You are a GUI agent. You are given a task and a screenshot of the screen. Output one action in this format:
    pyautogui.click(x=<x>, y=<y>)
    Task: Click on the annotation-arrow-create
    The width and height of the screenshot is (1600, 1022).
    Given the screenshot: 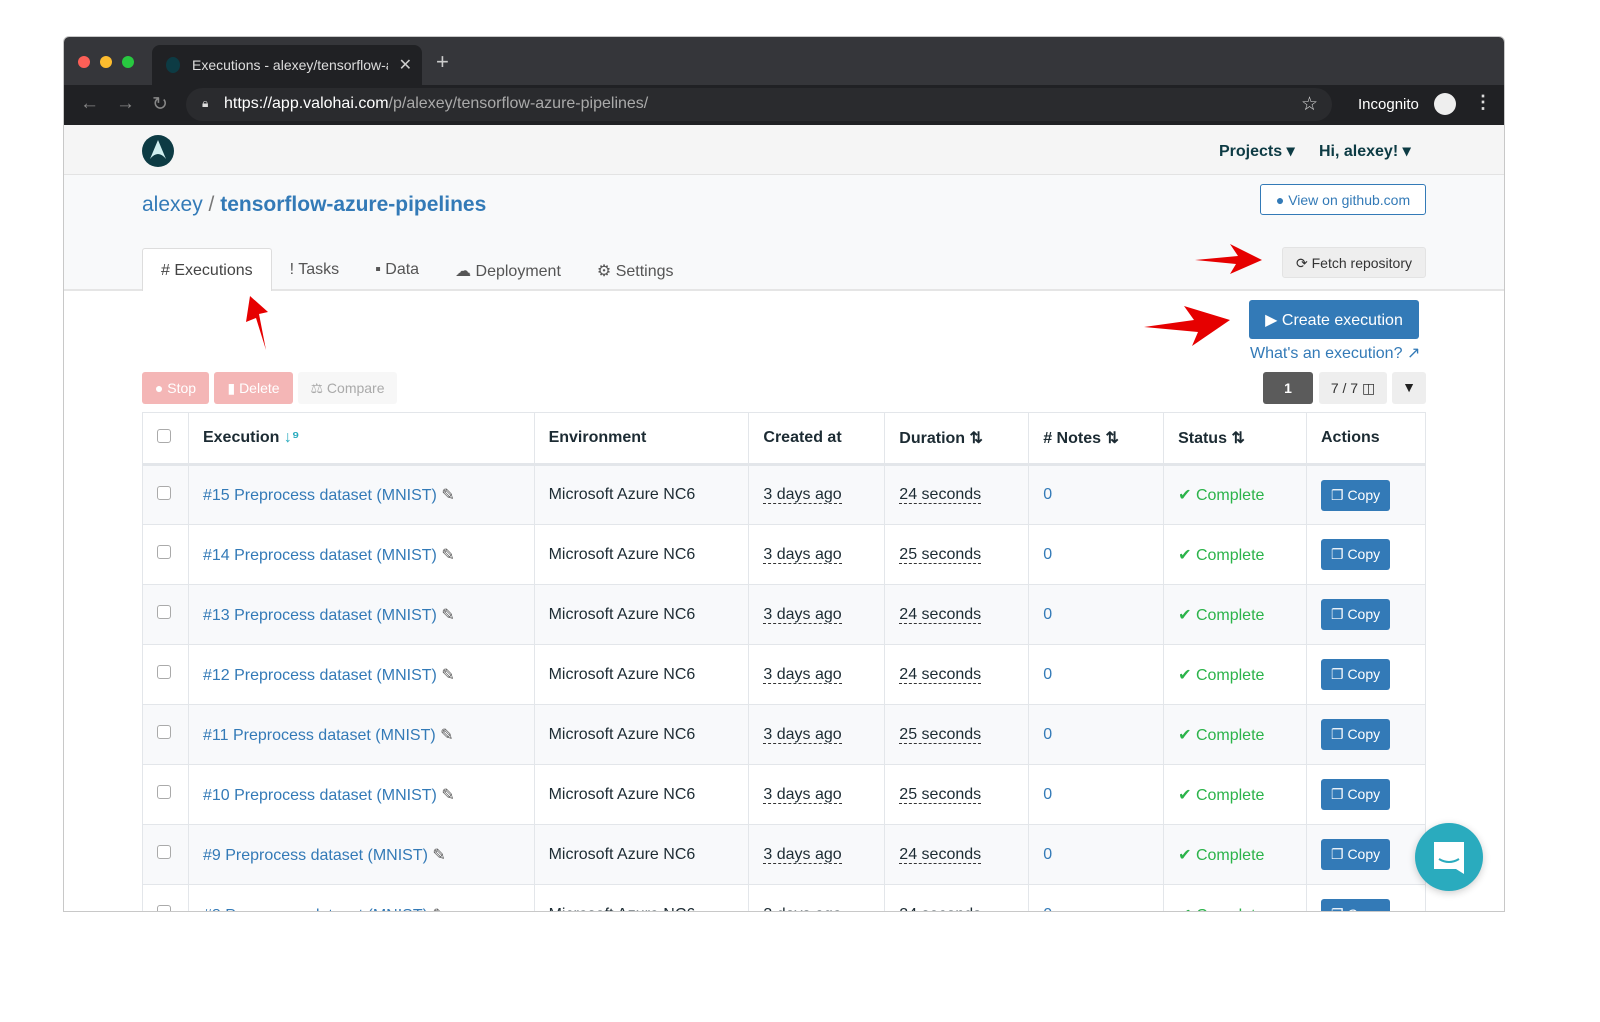 What is the action you would take?
    pyautogui.click(x=1187, y=326)
    